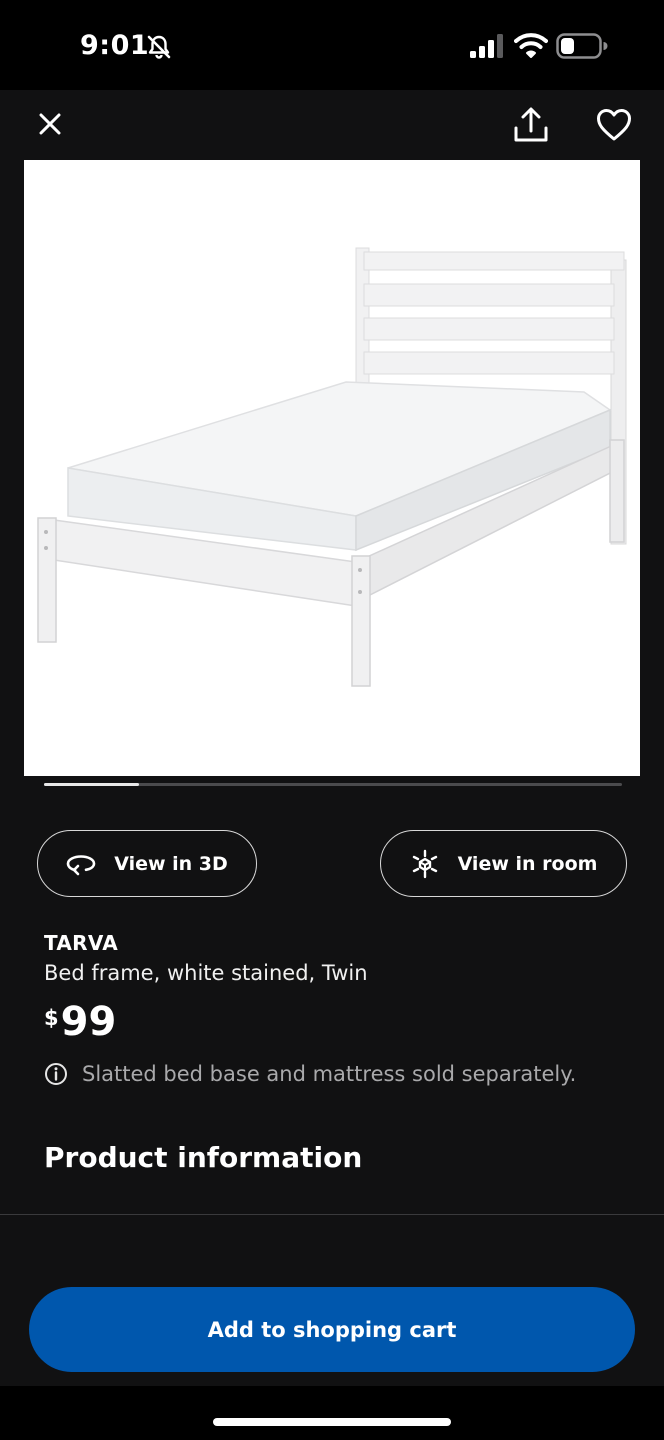  Describe the element at coordinates (56, 1074) in the screenshot. I see `info-icon` at that location.